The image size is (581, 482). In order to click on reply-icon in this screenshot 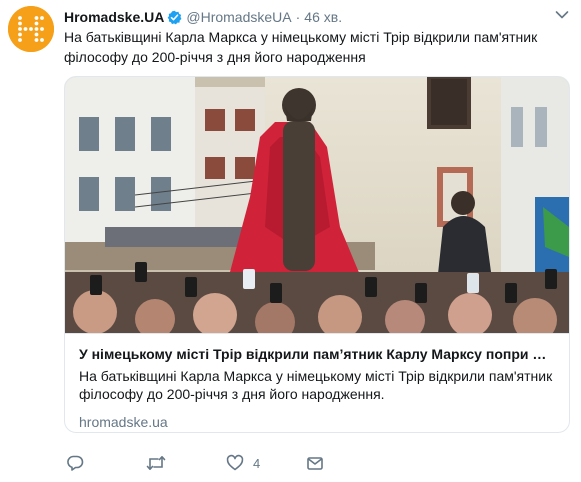, I will do `click(75, 463)`.